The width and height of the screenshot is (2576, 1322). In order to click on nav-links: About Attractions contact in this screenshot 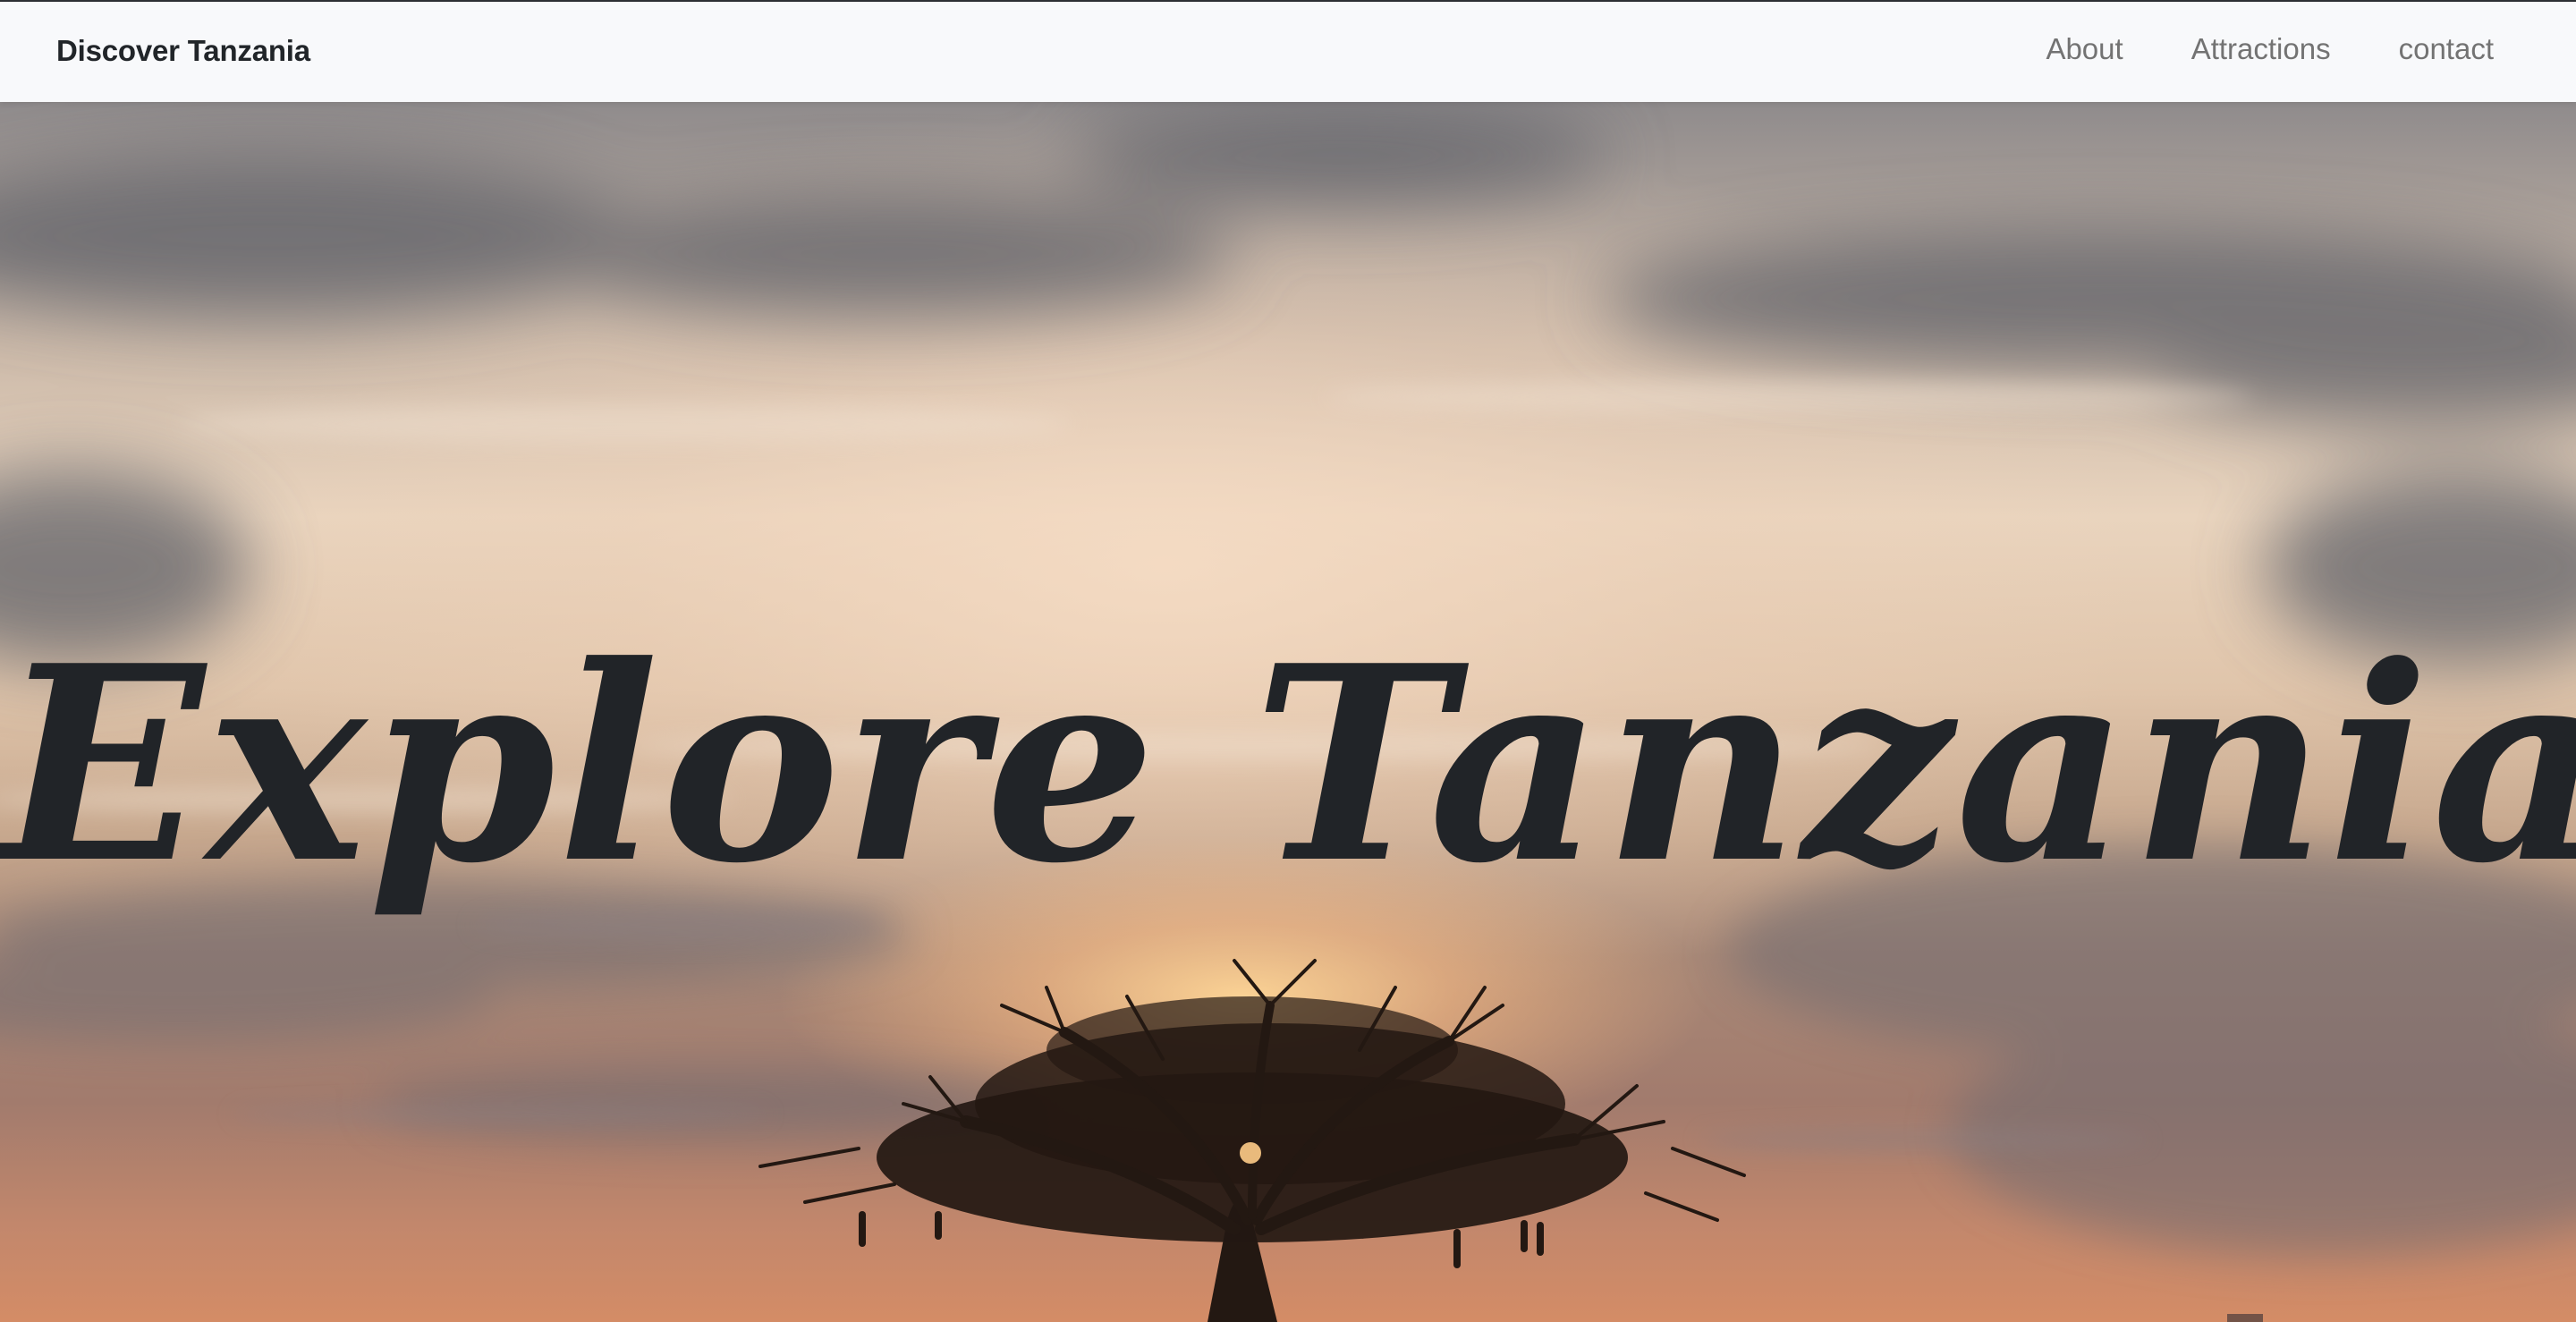, I will do `click(2270, 49)`.